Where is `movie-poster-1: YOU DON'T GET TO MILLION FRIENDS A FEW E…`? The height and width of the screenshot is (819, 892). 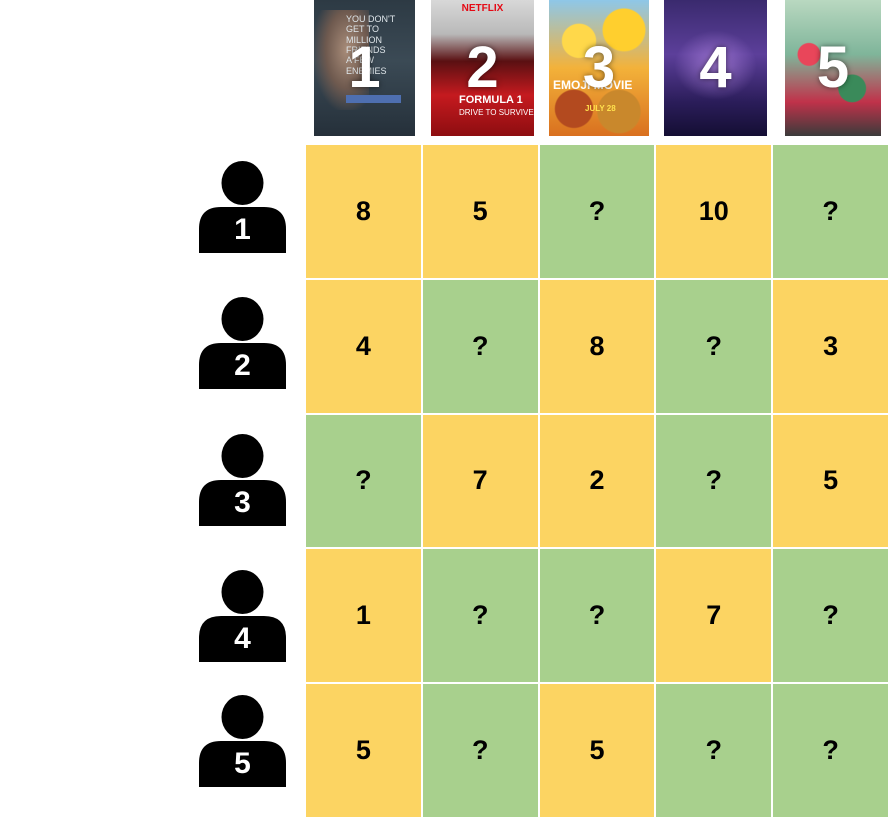 movie-poster-1: YOU DON'T GET TO MILLION FRIENDS A FEW E… is located at coordinates (364, 68).